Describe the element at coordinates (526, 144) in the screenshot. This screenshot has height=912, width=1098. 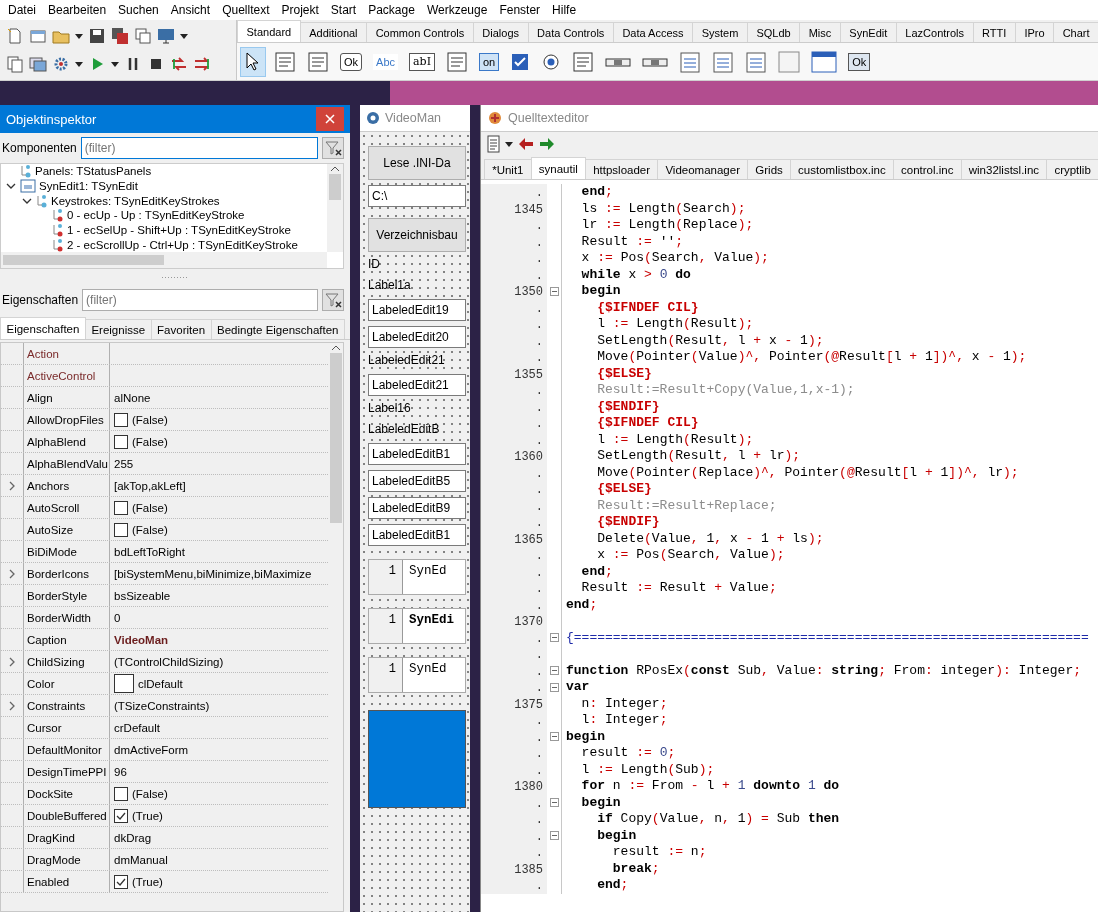
I see `back-arrow-icon` at that location.